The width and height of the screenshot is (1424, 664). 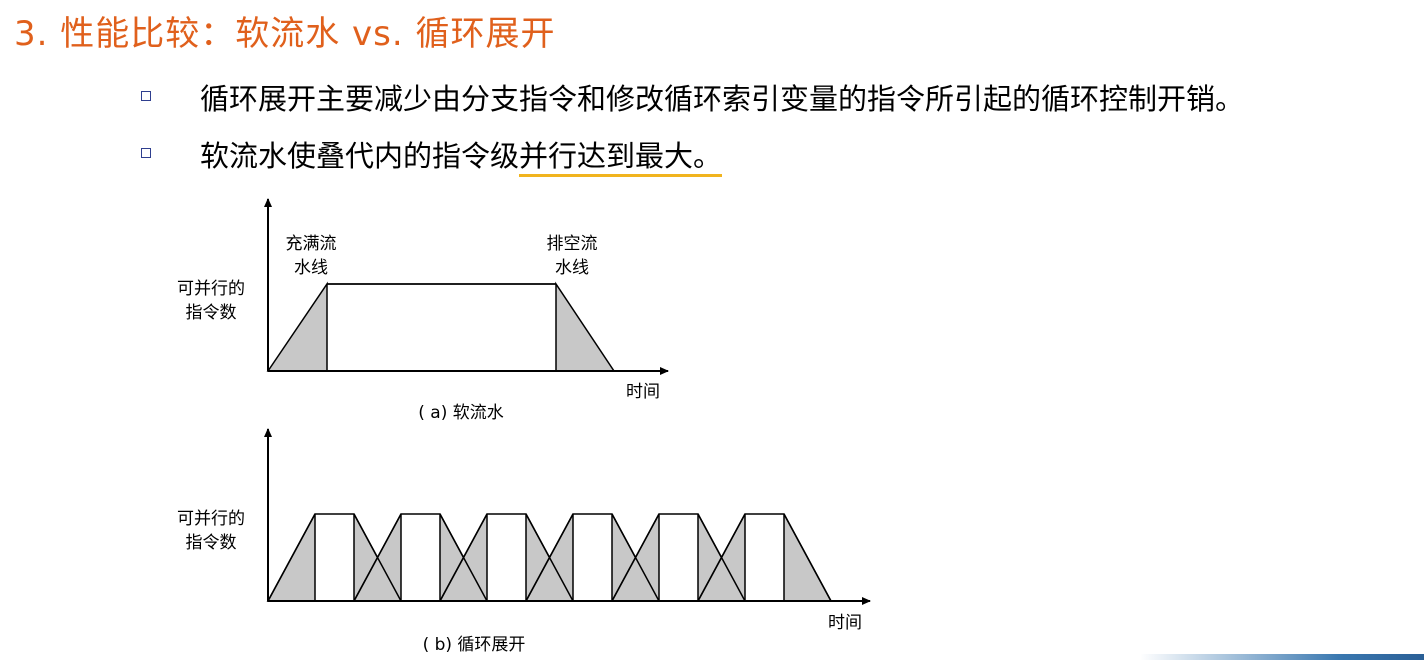 I want to click on fill-label-line1: 充满流, so click(x=311, y=244).